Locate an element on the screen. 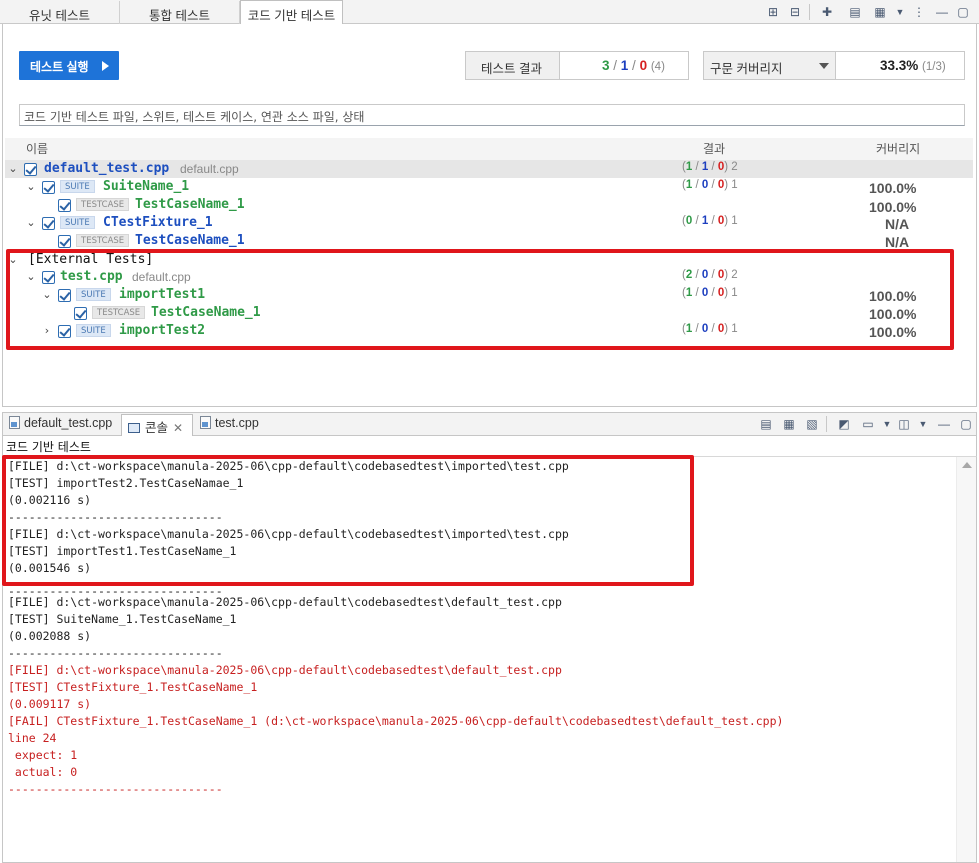 This screenshot has height=863, width=979. tab-integration-test: 통합 테스트 is located at coordinates (180, 12).